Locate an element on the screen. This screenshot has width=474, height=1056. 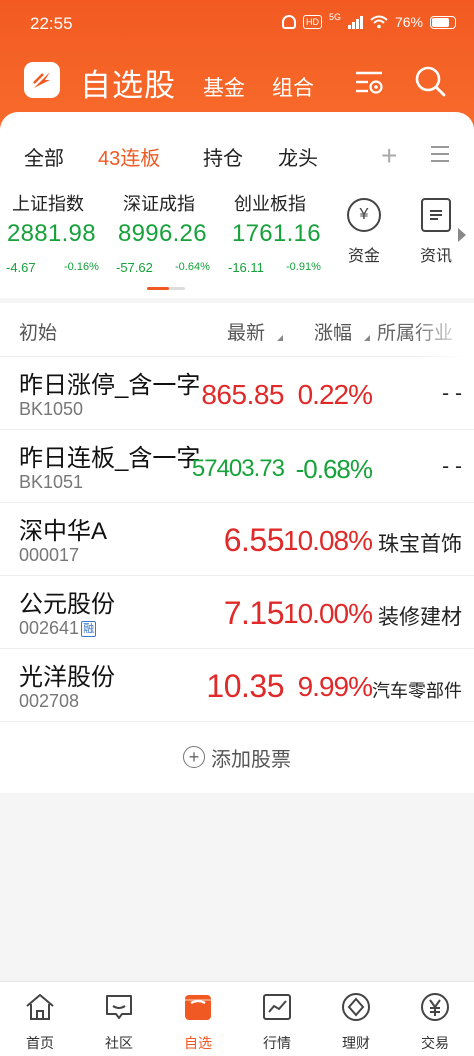
news-shortcut: 资讯 is located at coordinates (436, 232).